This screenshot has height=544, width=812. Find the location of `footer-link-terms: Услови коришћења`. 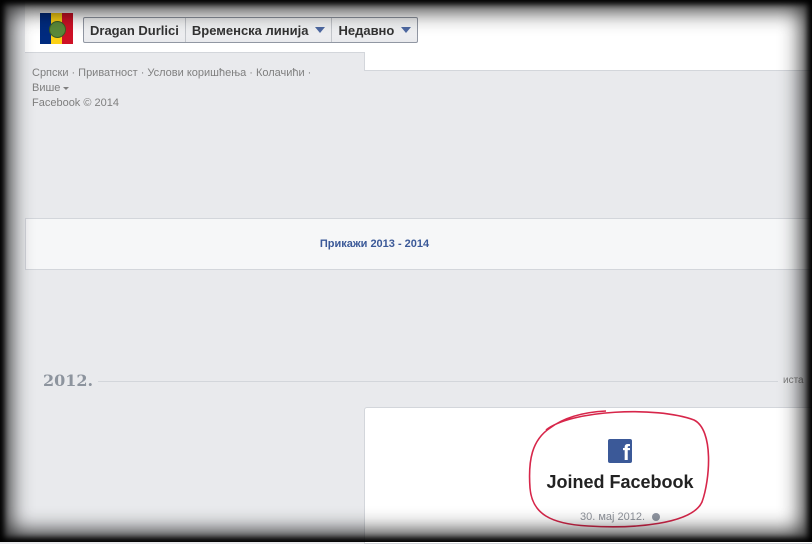

footer-link-terms: Услови коришћења is located at coordinates (196, 73).